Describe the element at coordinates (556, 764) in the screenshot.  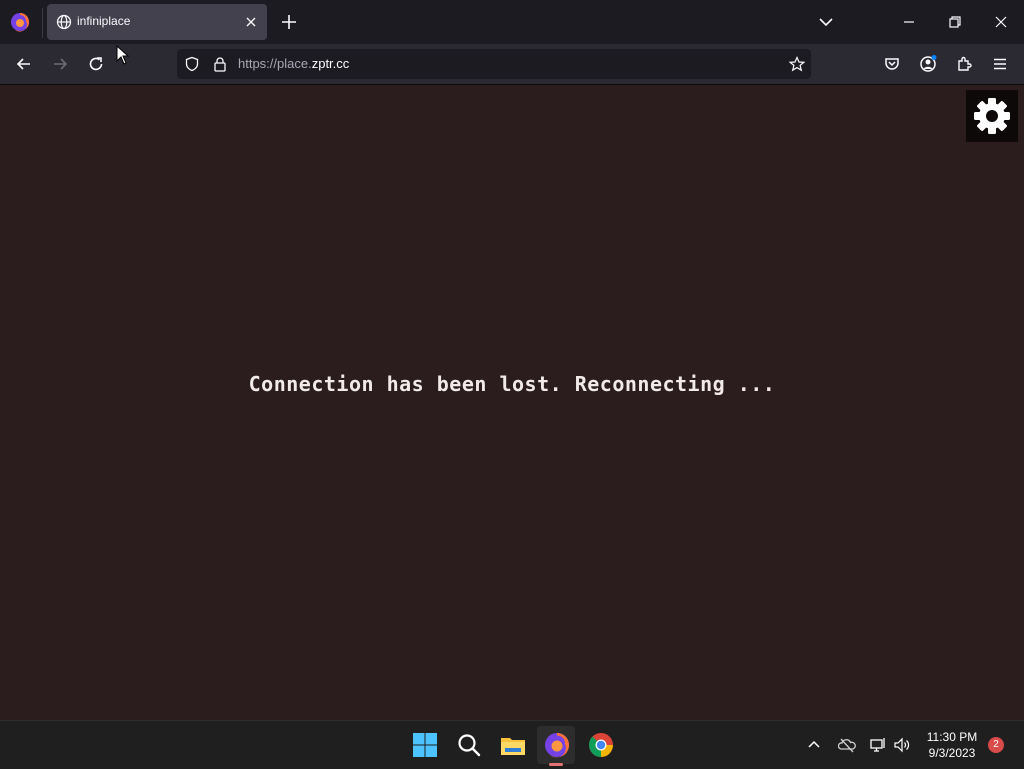
I see `firefox-running-indicator` at that location.